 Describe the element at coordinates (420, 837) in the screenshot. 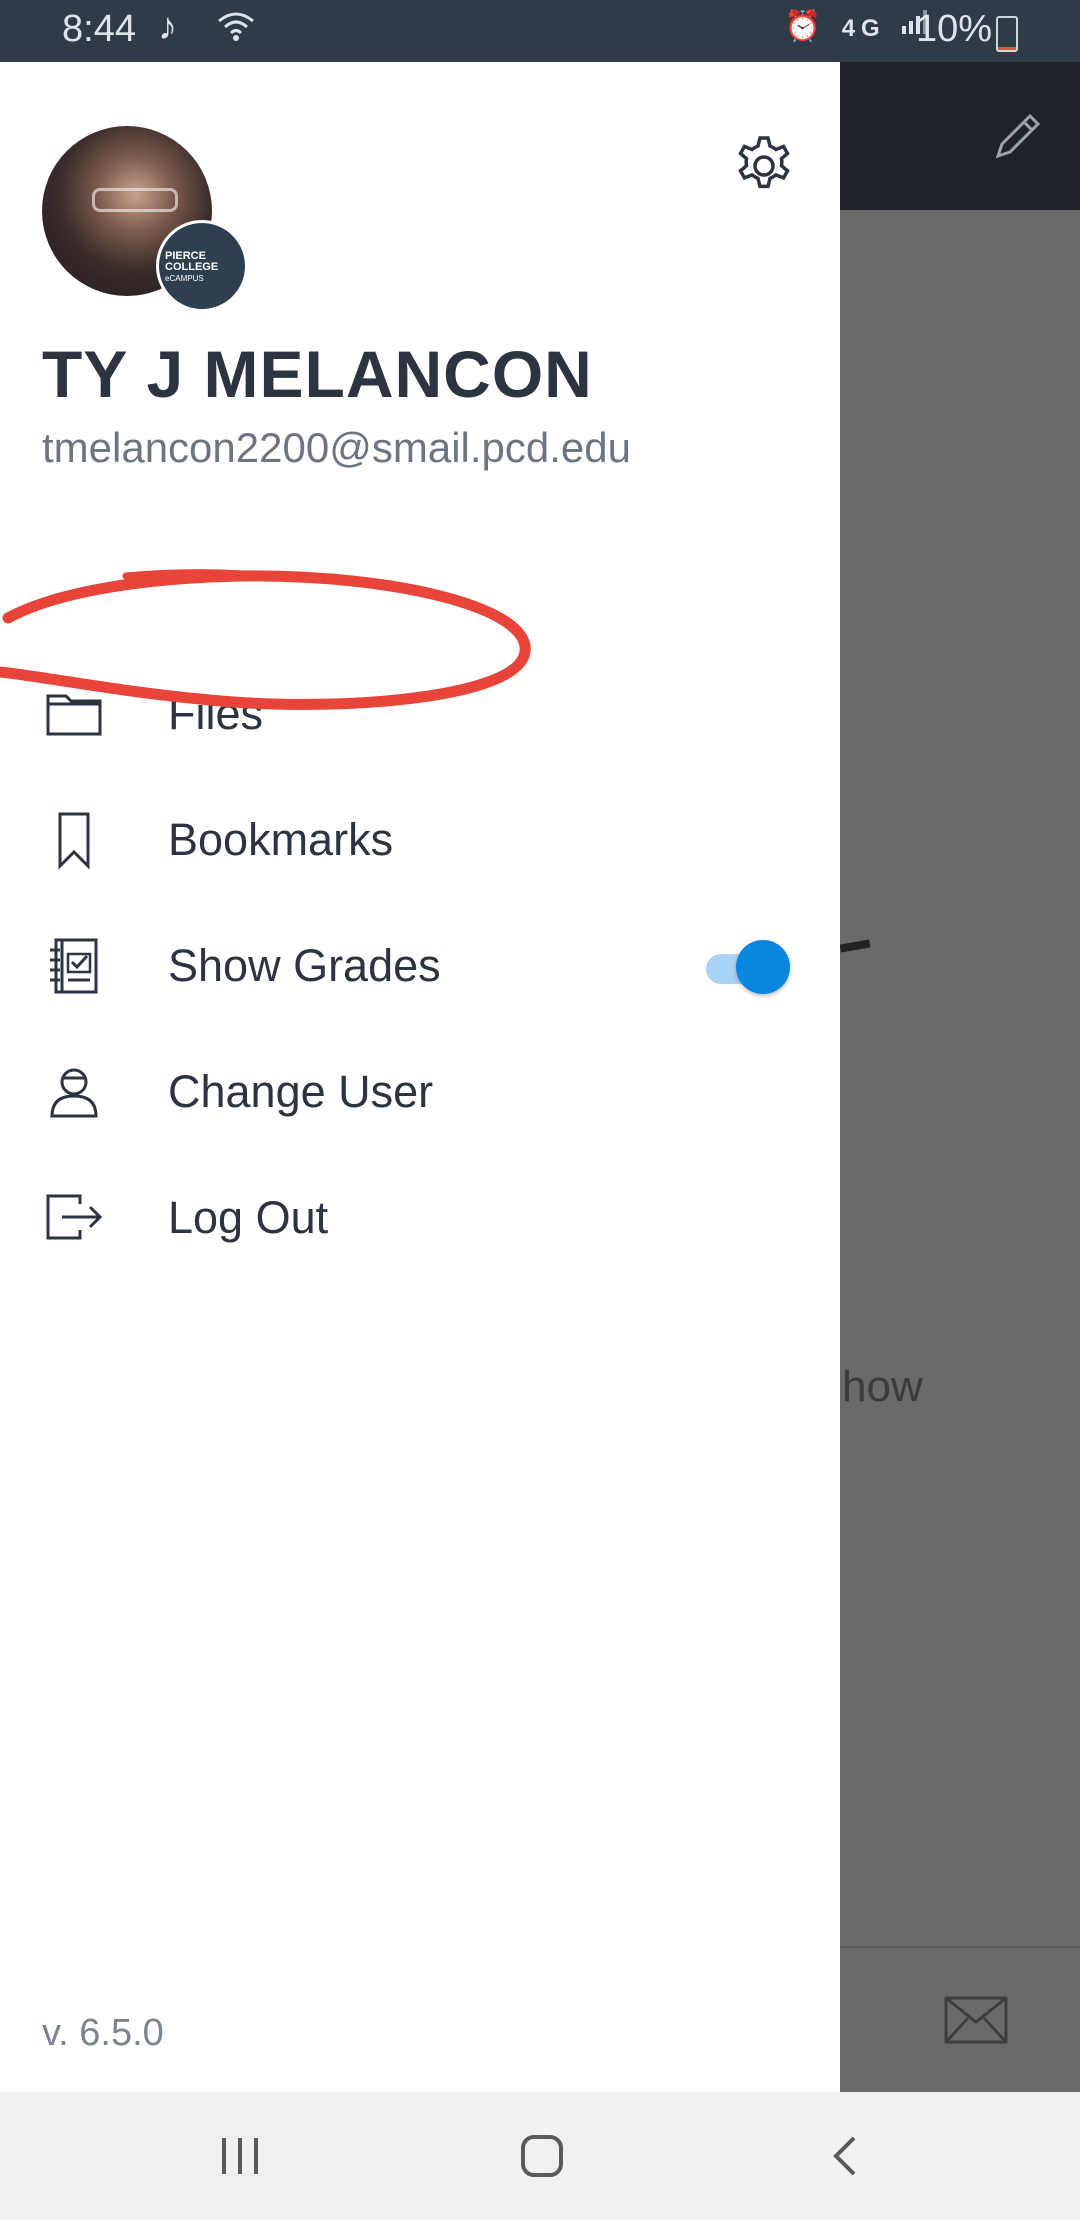

I see `menu-item-bookmarks: Bookmarks` at that location.